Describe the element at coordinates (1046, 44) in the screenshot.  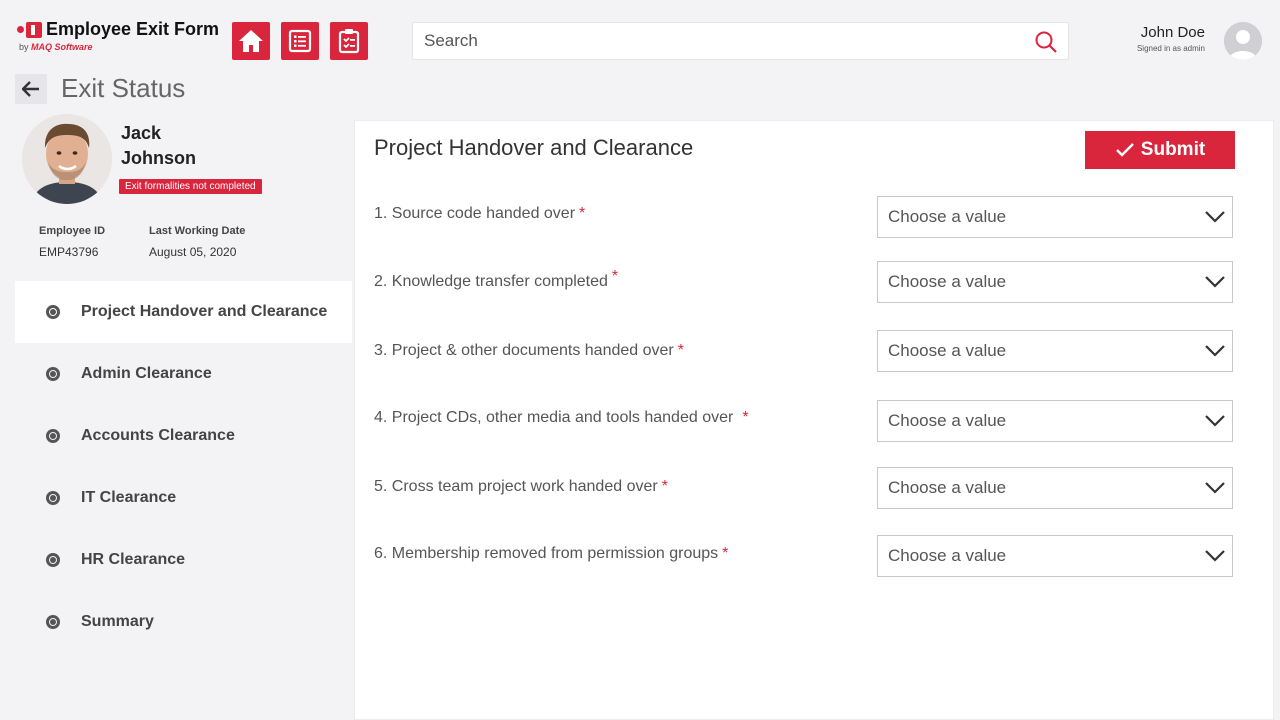
I see `search-icon` at that location.